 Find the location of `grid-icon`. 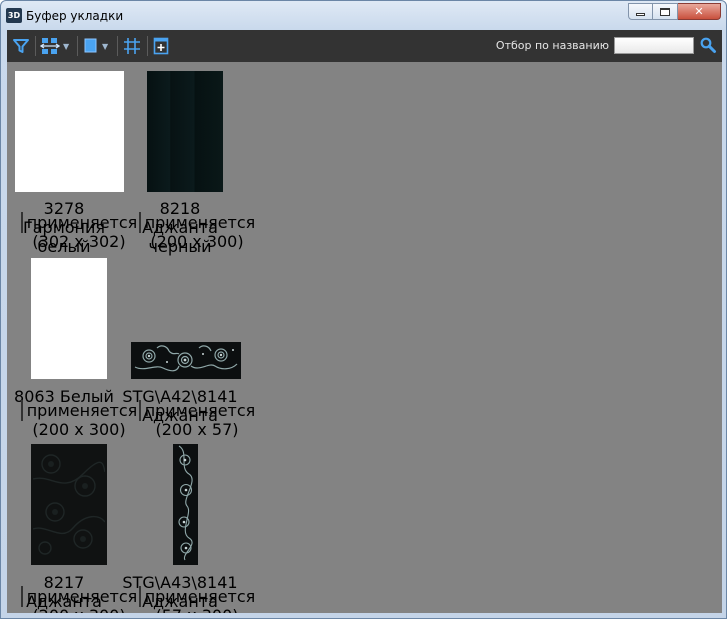

grid-icon is located at coordinates (132, 46).